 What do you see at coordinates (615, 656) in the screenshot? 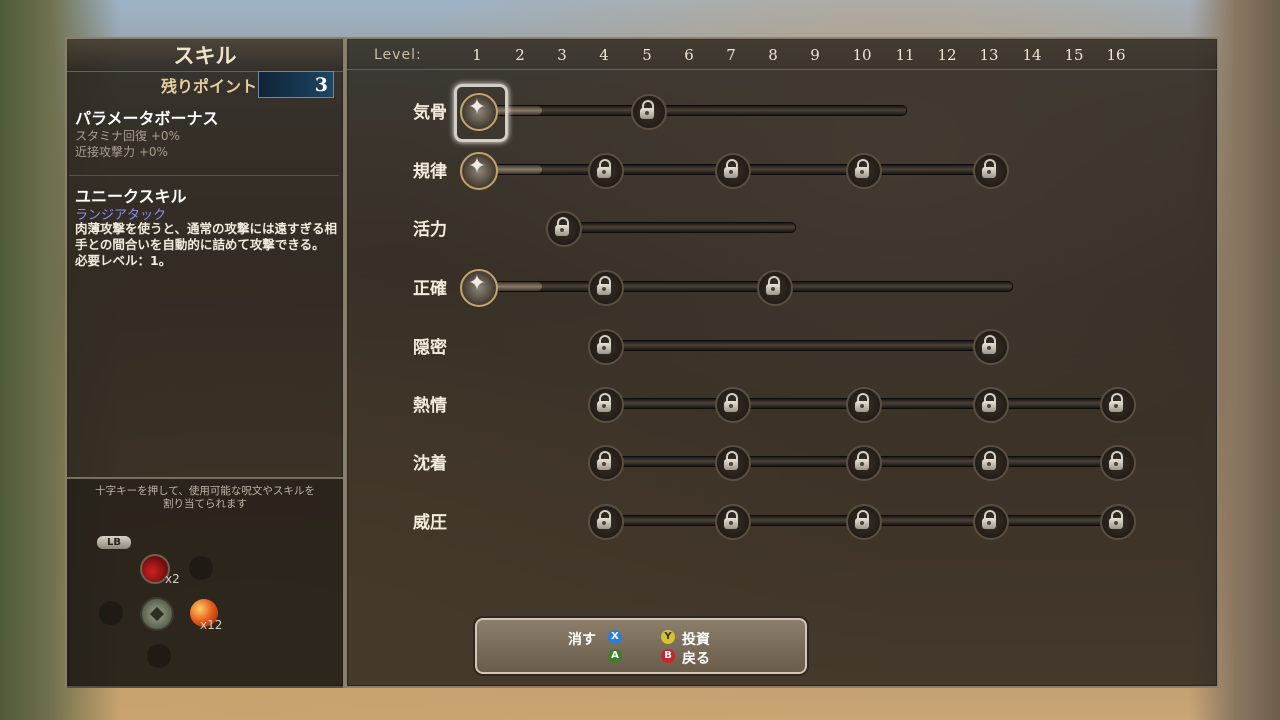
I see `a-button-icon: A` at bounding box center [615, 656].